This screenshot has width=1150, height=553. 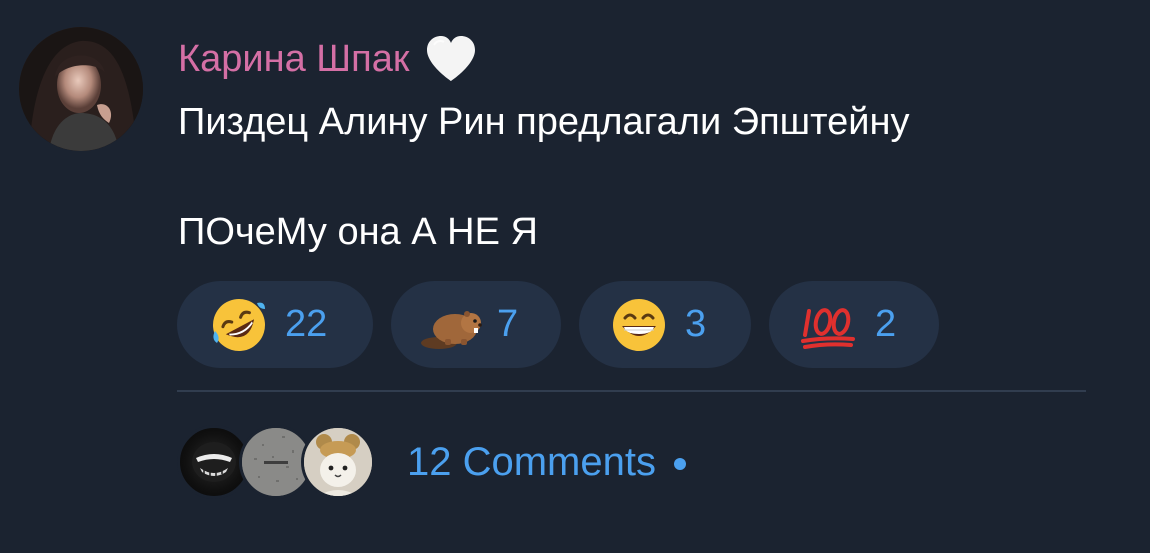 I want to click on reactions-bar: 22 7 3 2, so click(x=558, y=324).